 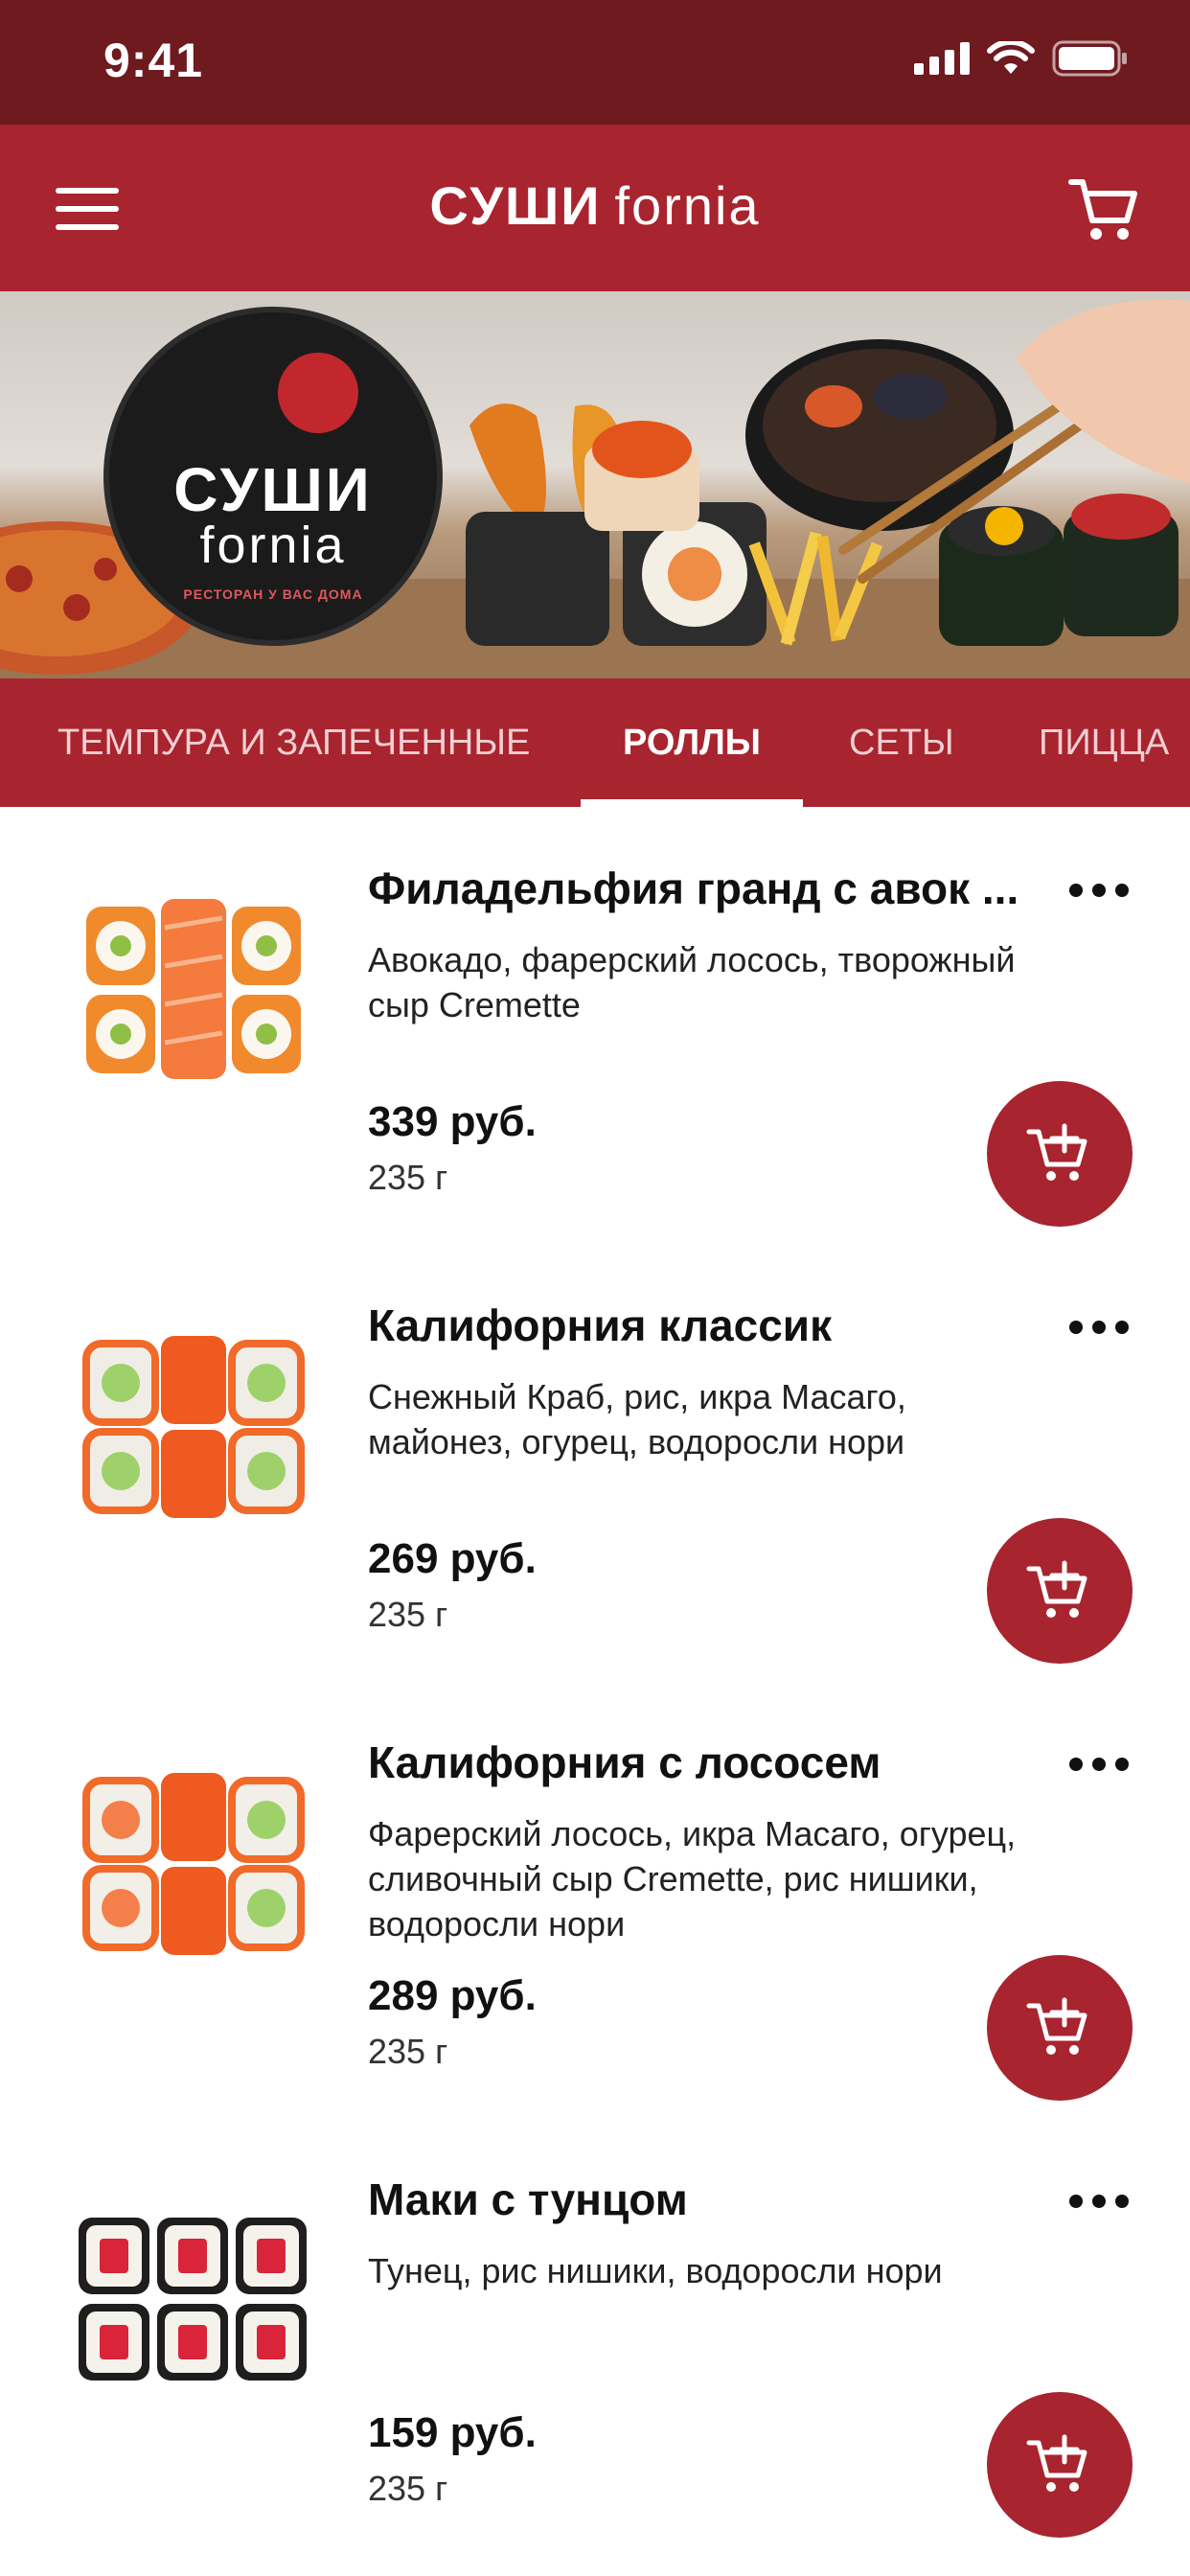 I want to click on brand-part1: СУШИ, so click(x=515, y=205).